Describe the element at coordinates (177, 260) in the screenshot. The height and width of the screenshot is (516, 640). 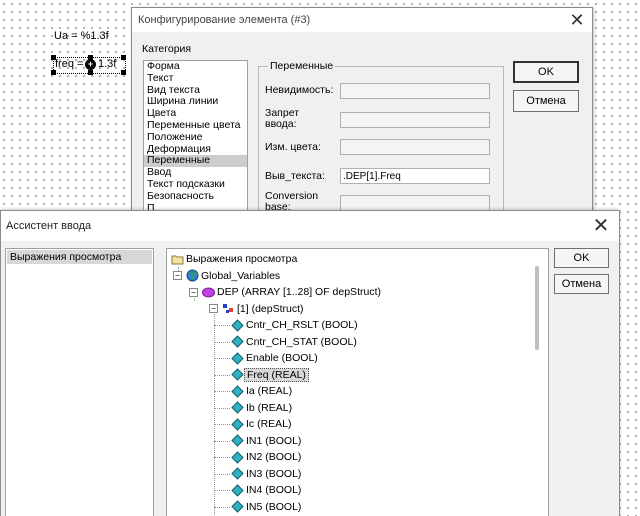
I see `folder-icon` at that location.